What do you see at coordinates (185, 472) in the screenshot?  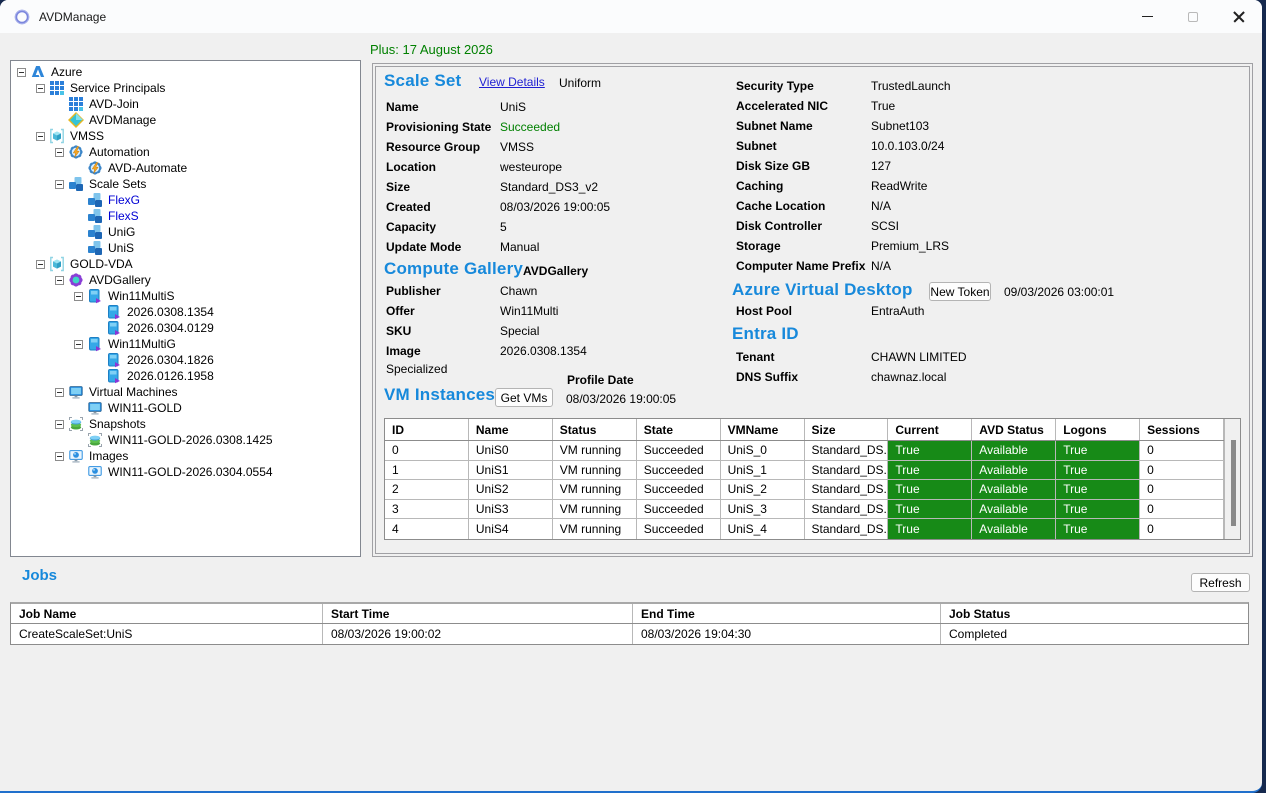 I see `tree-item-image: WIN11-GOLD-2026.0304.0554` at bounding box center [185, 472].